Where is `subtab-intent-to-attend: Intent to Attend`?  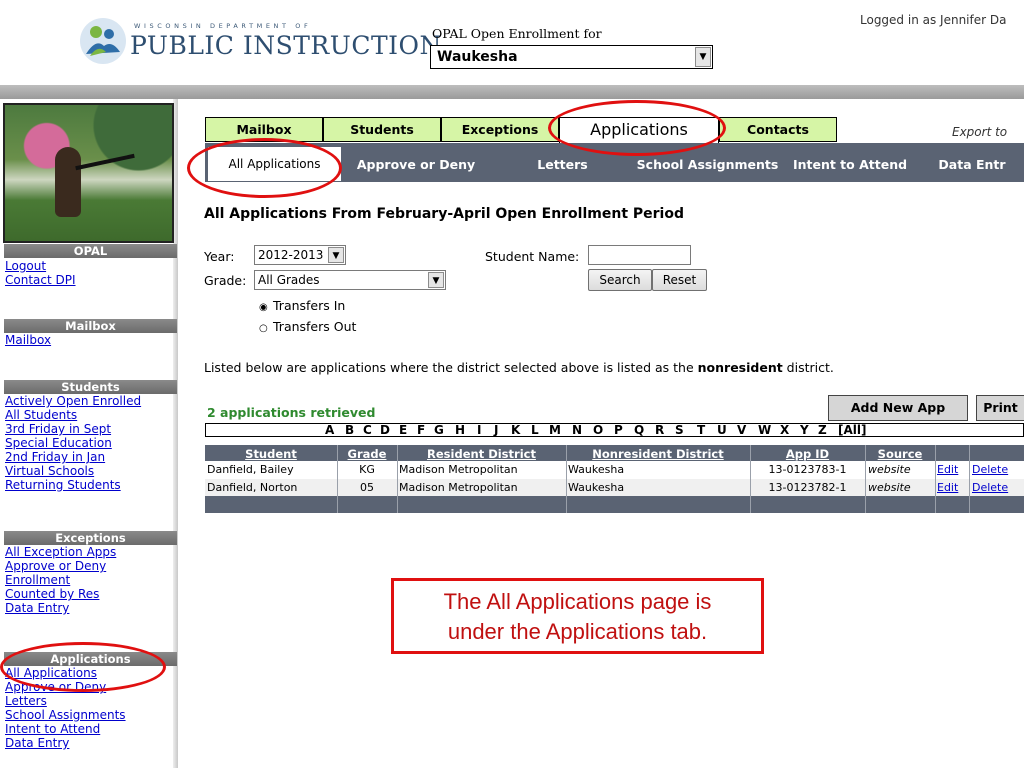
subtab-intent-to-attend: Intent to Attend is located at coordinates (850, 164).